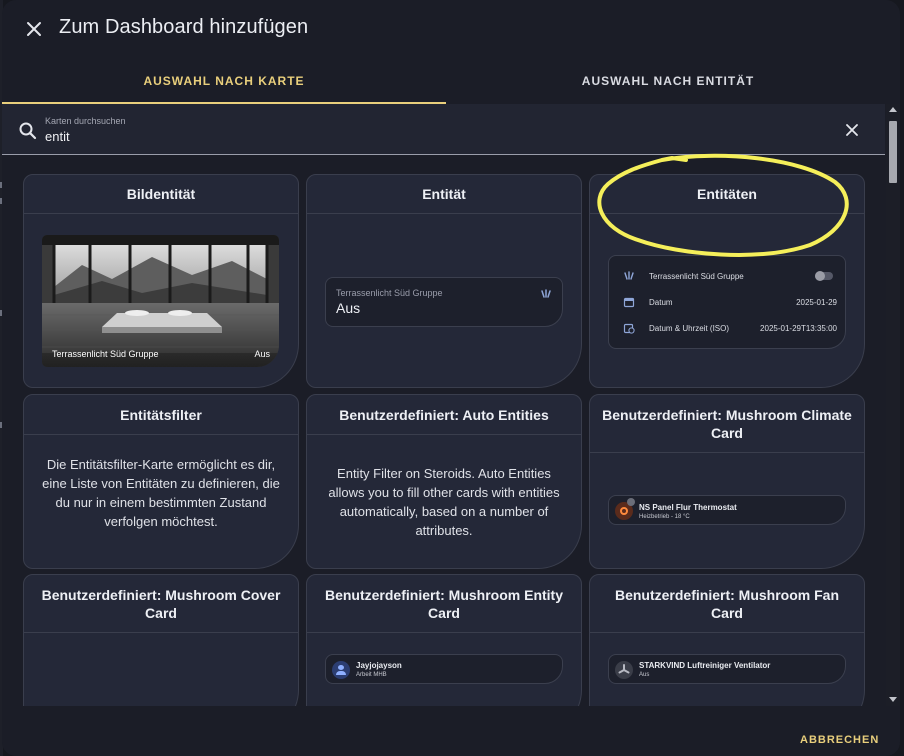 The height and width of the screenshot is (756, 904). What do you see at coordinates (631, 502) in the screenshot?
I see `badge-icon` at bounding box center [631, 502].